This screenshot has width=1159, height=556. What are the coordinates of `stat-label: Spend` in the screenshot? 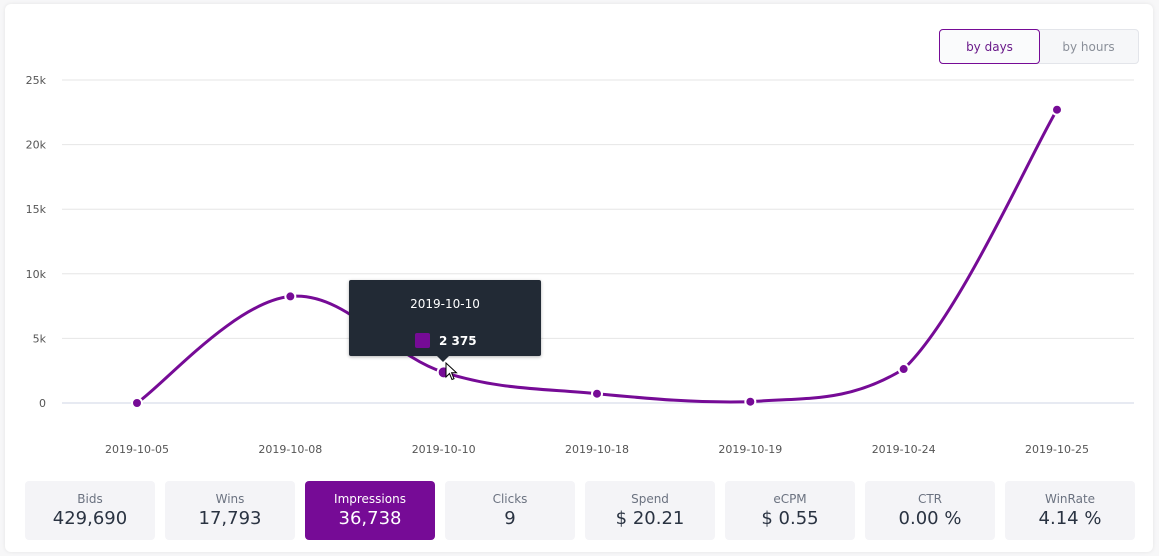 It's located at (650, 499).